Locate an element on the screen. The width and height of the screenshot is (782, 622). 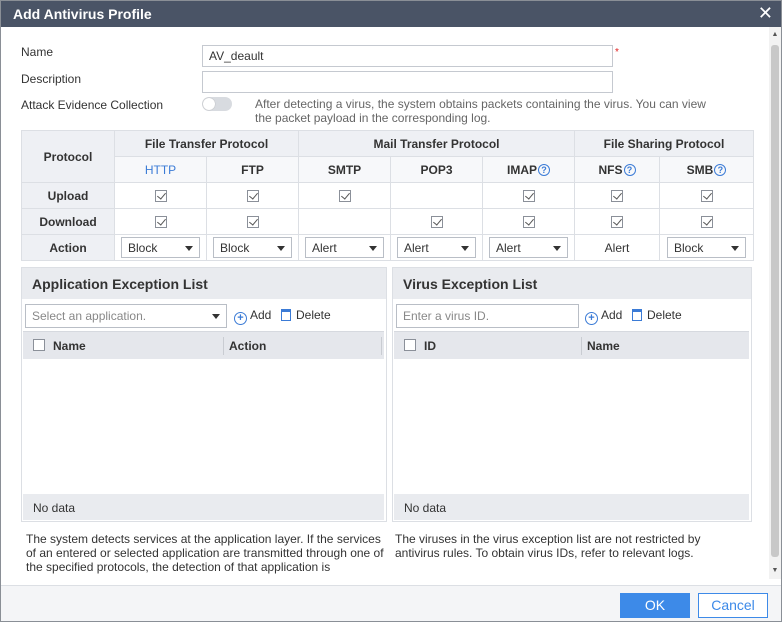
protocol-http: HTTP is located at coordinates (160, 169).